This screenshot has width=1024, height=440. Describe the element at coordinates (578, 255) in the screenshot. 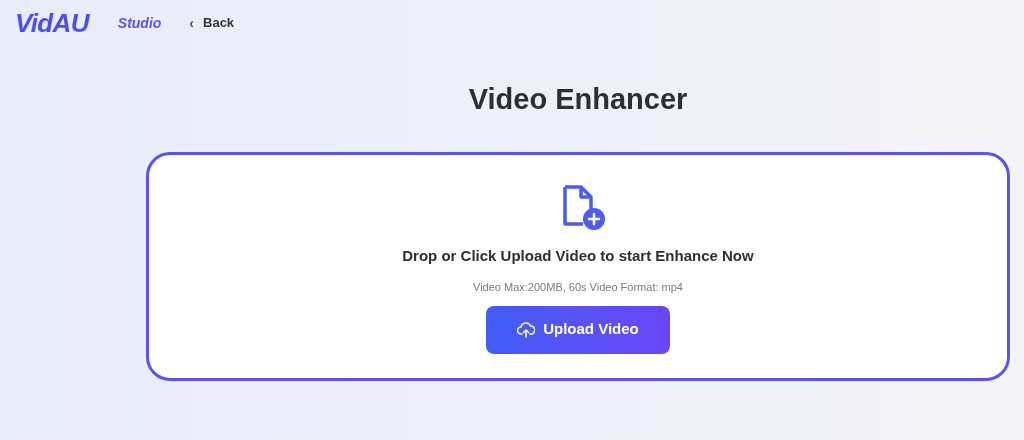

I see `upload-heading: Drop or Click Upload Video to start Enhance Now` at that location.